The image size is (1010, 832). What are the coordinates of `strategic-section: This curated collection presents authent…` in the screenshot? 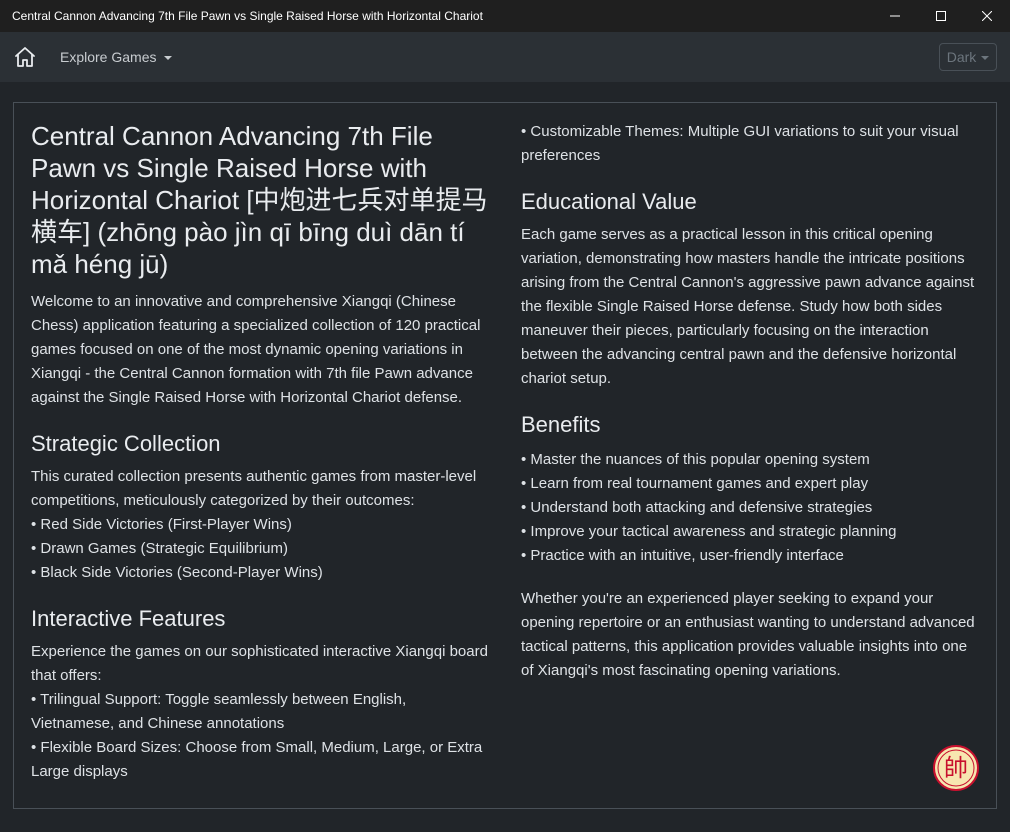 It's located at (261, 525).